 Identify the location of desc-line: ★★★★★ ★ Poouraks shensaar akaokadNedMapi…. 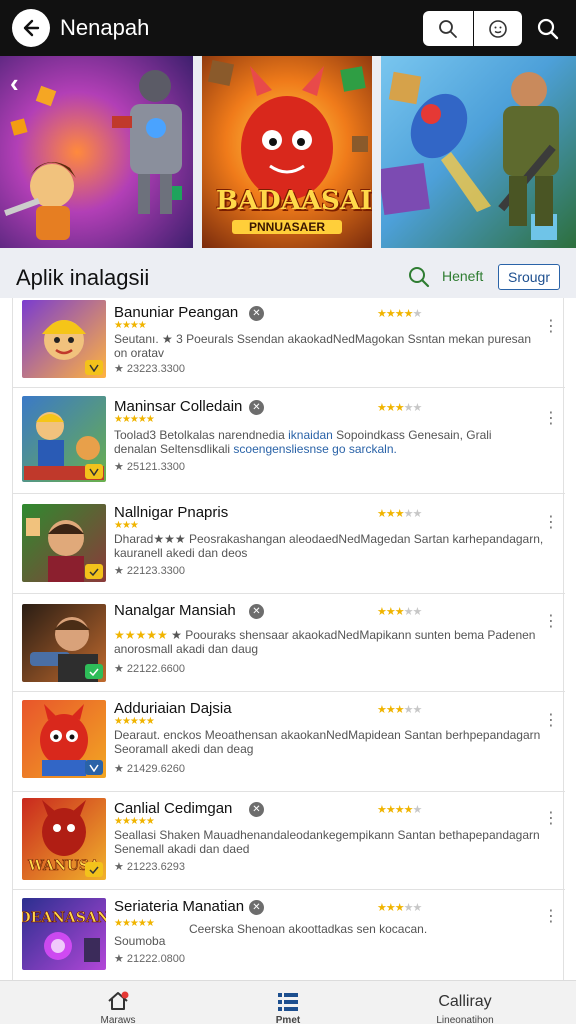
(325, 635).